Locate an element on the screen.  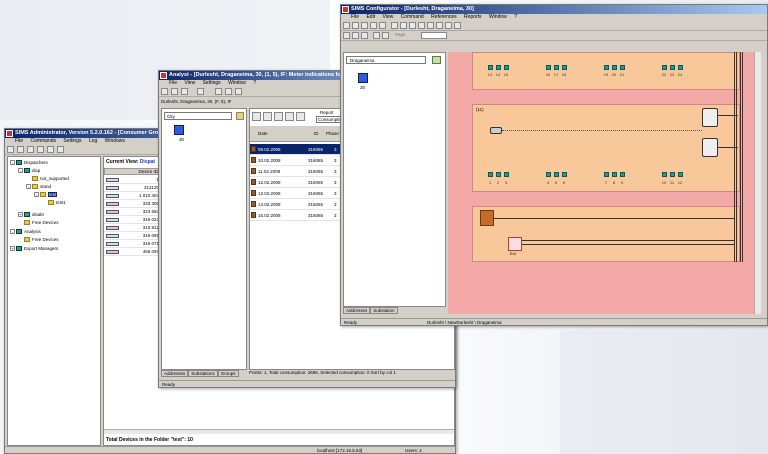
device-icon is located at coordinates (394, 25).